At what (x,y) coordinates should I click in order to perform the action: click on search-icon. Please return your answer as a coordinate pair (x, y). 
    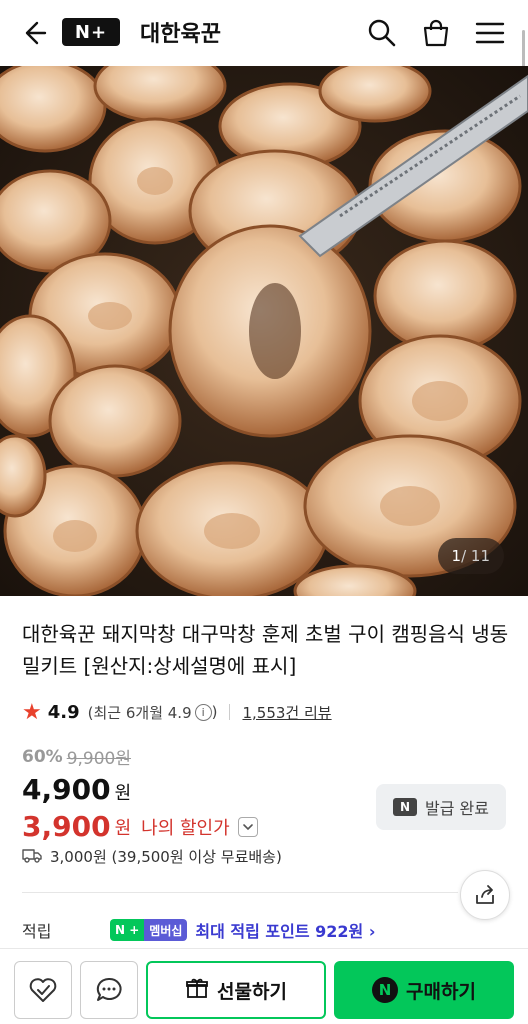
    Looking at the image, I should click on (382, 33).